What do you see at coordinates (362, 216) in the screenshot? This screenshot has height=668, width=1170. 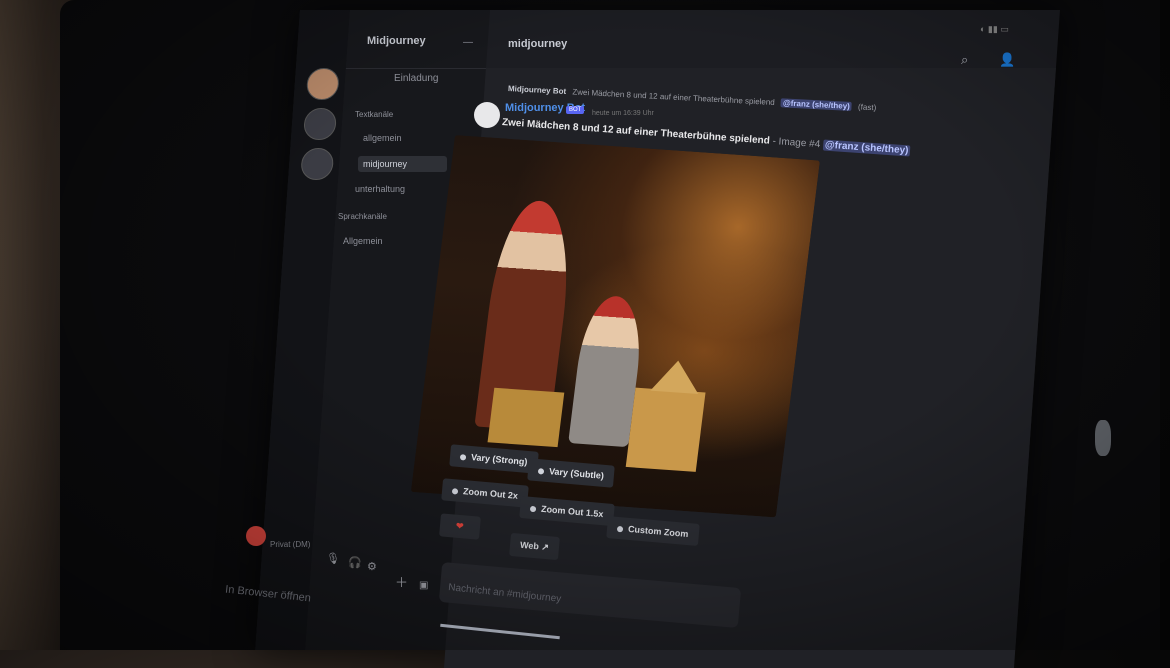 I see `category-voice: Sprachkanäle` at bounding box center [362, 216].